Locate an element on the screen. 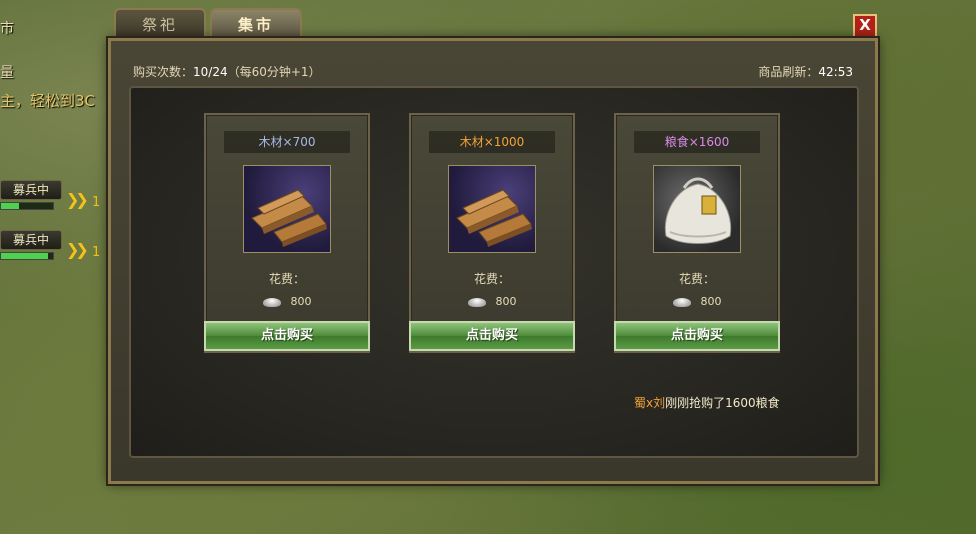 The height and width of the screenshot is (534, 976). recruit-status-2: 募兵中 is located at coordinates (31, 240).